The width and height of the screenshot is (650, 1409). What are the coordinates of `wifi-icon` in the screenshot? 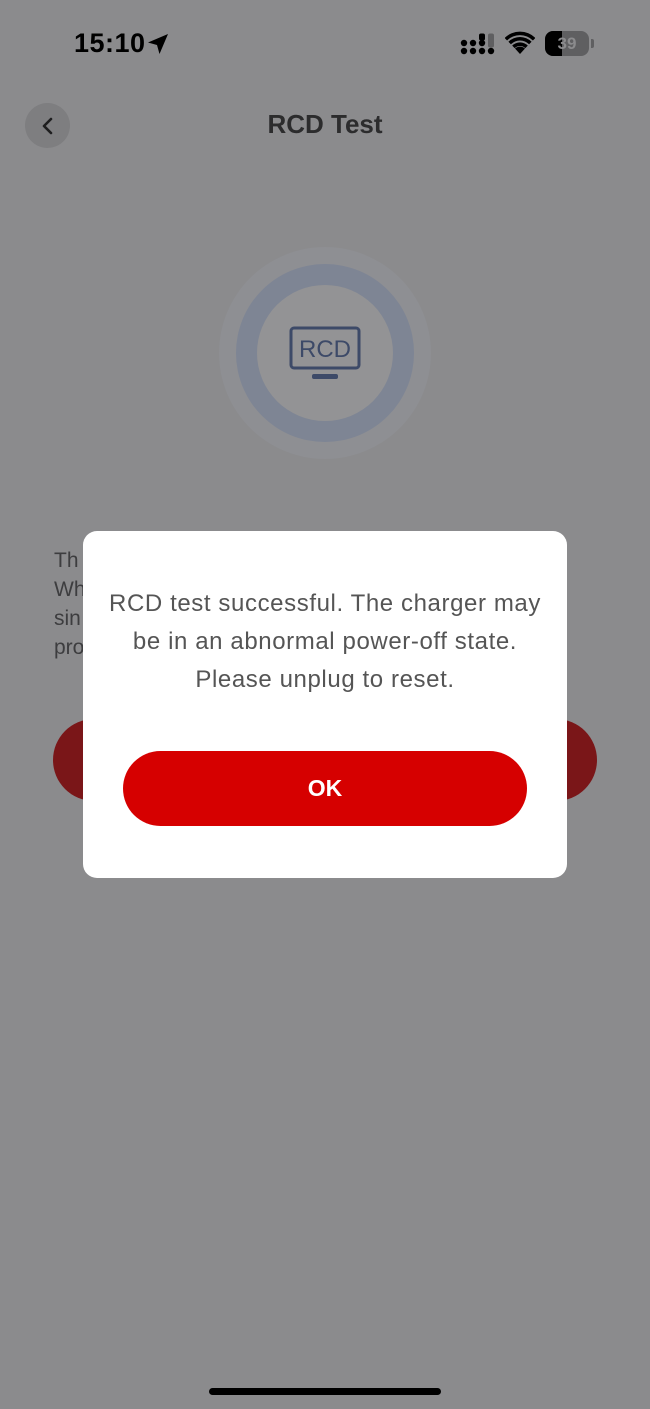 It's located at (520, 42).